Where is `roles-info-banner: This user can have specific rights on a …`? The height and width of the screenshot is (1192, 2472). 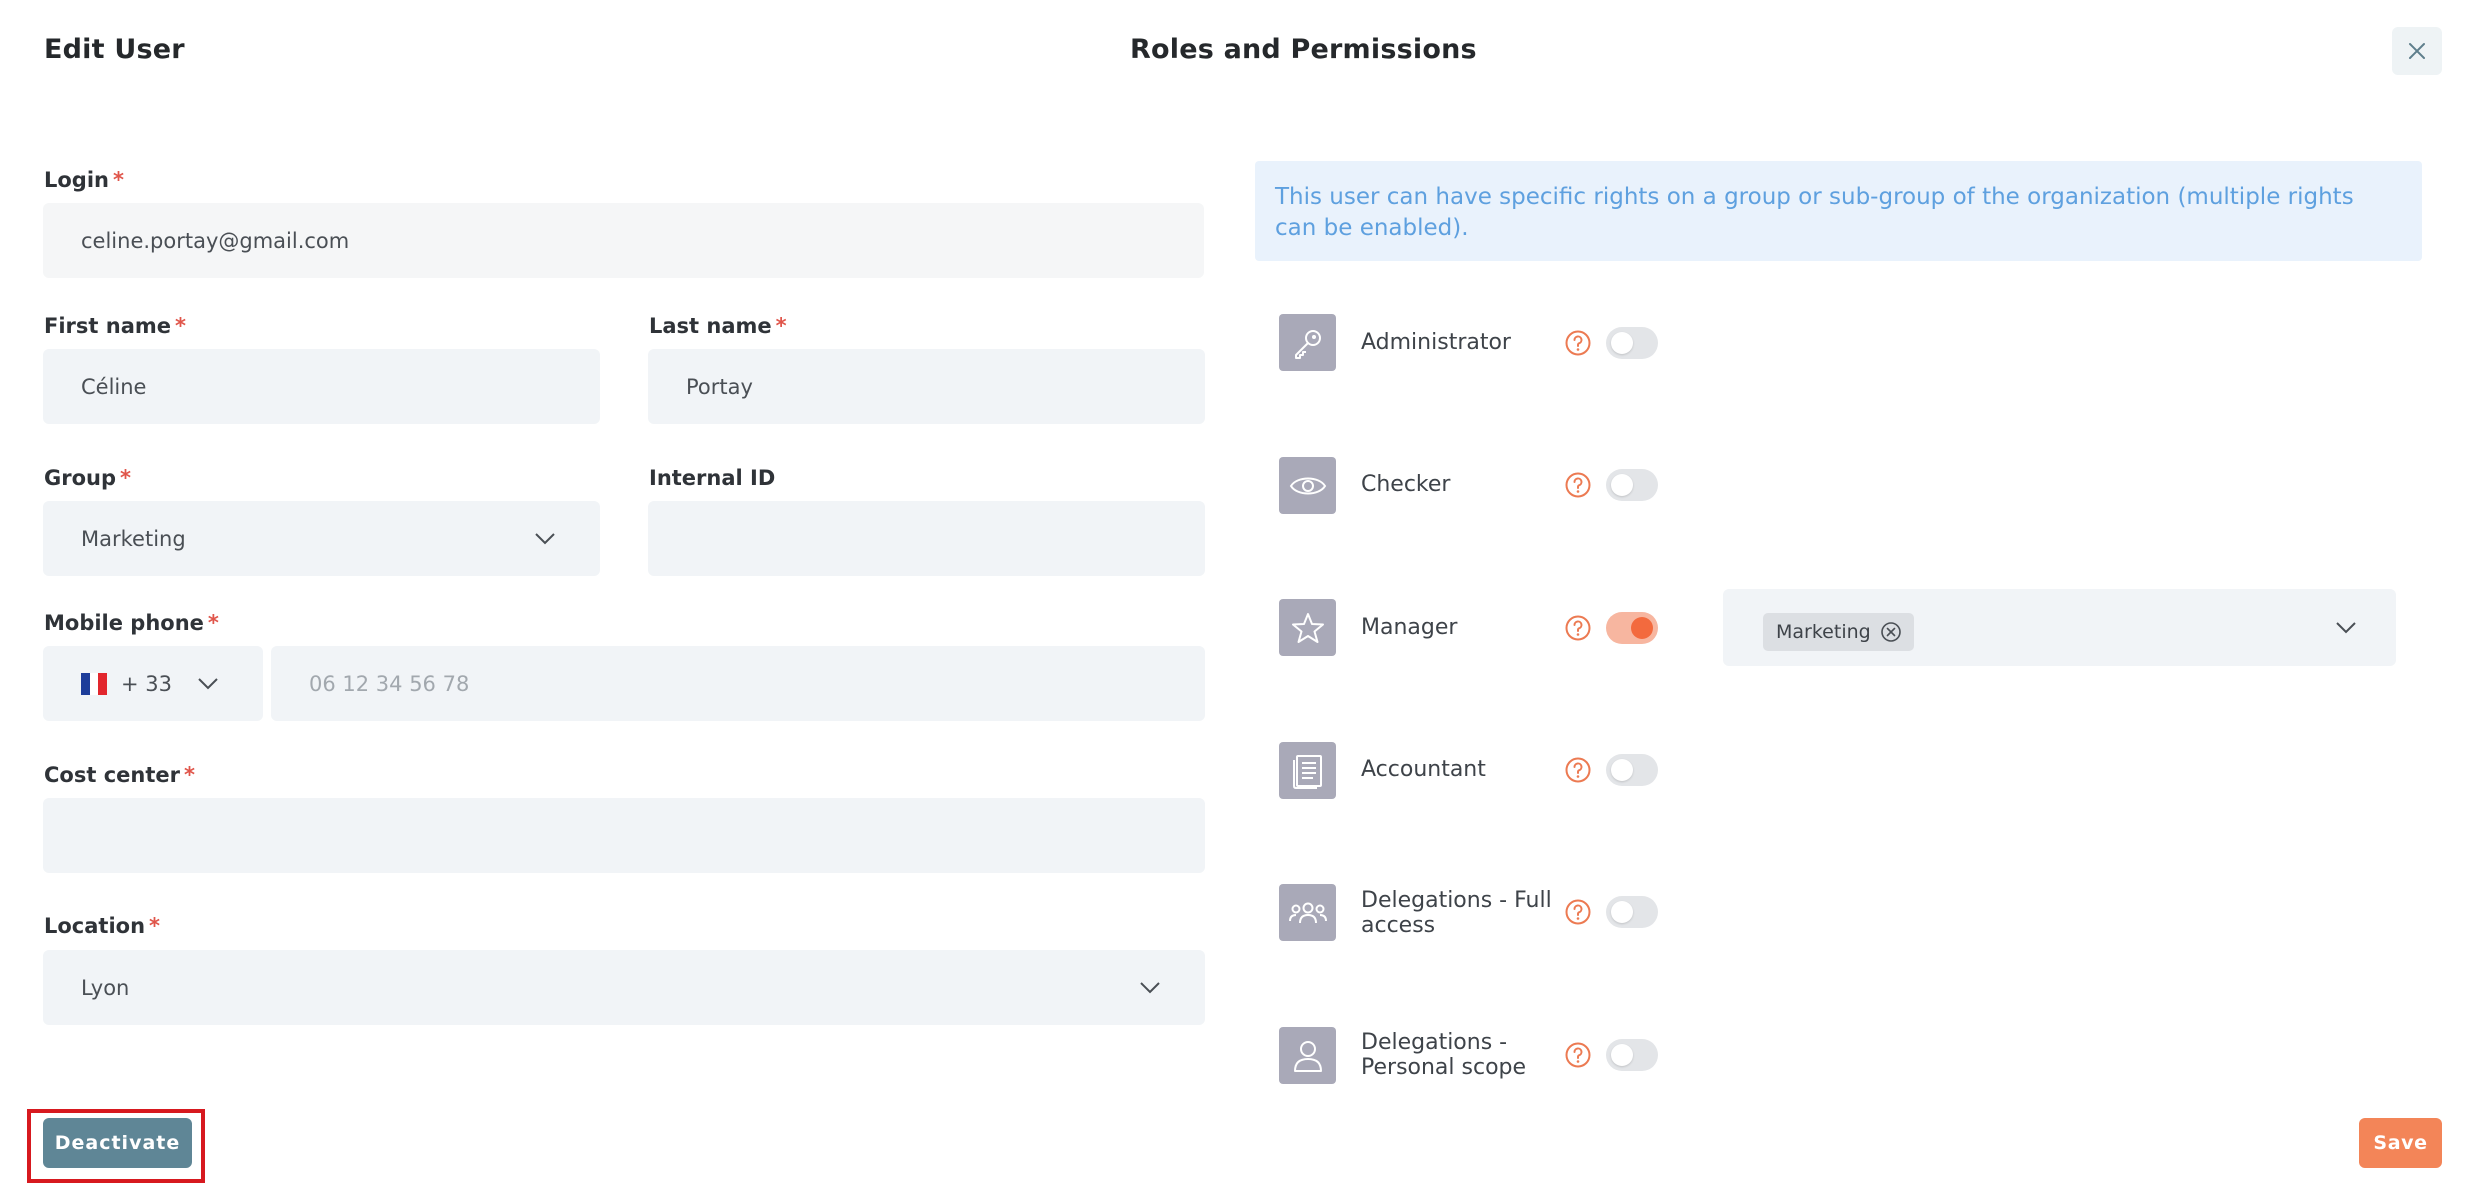
roles-info-banner: This user can have specific rights on a … is located at coordinates (1838, 211).